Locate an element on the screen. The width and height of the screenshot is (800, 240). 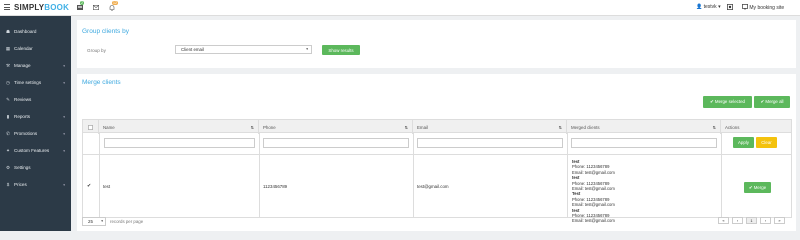
megaphone-icon: ✆ is located at coordinates (8, 133).